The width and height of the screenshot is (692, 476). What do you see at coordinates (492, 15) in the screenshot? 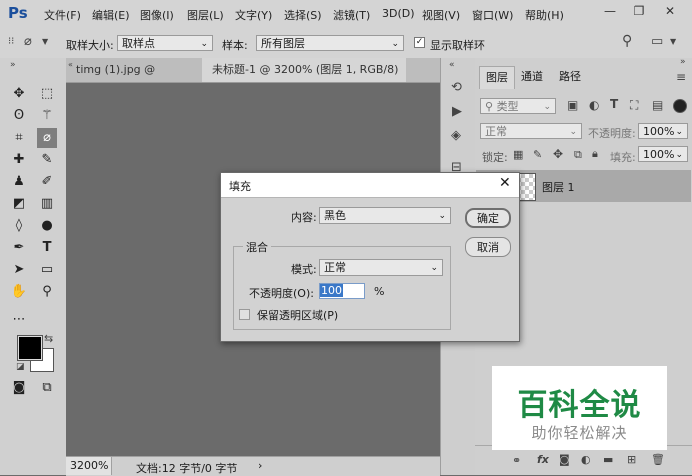
I see `menu-window: 窗口(W)` at bounding box center [492, 15].